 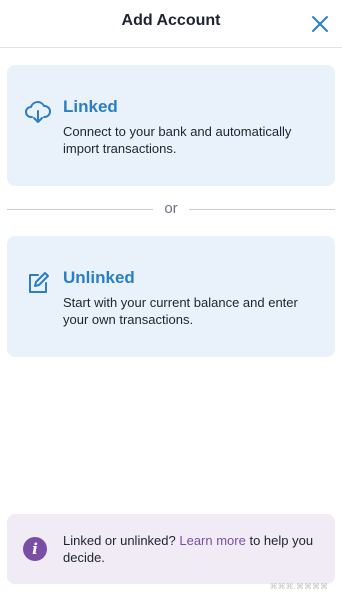 What do you see at coordinates (99, 277) in the screenshot?
I see `unlinked-title: Unlinked` at bounding box center [99, 277].